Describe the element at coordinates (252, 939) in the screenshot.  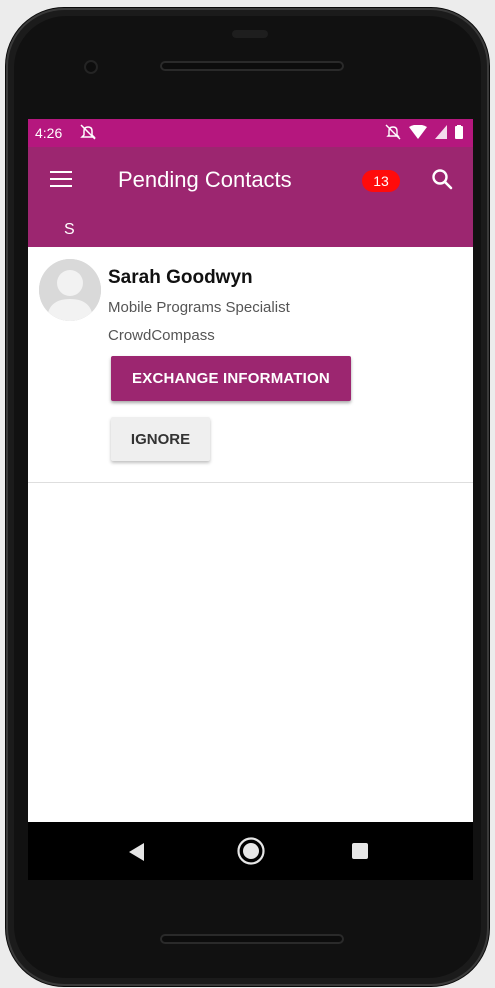
I see `bottom-speaker` at that location.